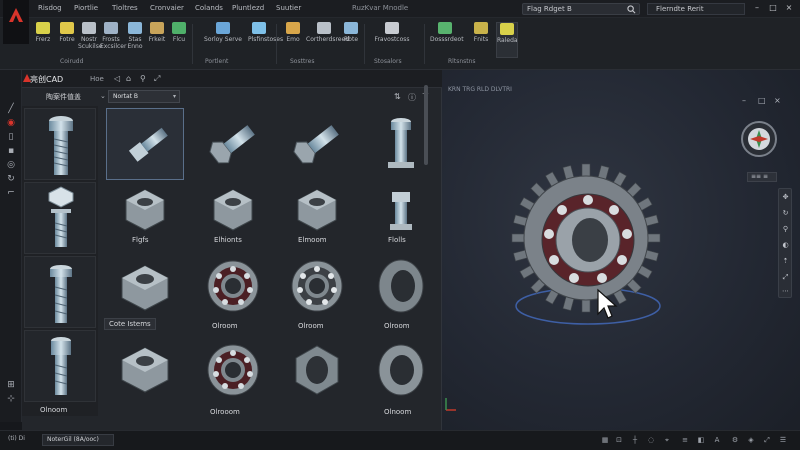 The width and height of the screenshot is (800, 450). Describe the element at coordinates (717, 440) in the screenshot. I see `annotation-icon: A` at that location.